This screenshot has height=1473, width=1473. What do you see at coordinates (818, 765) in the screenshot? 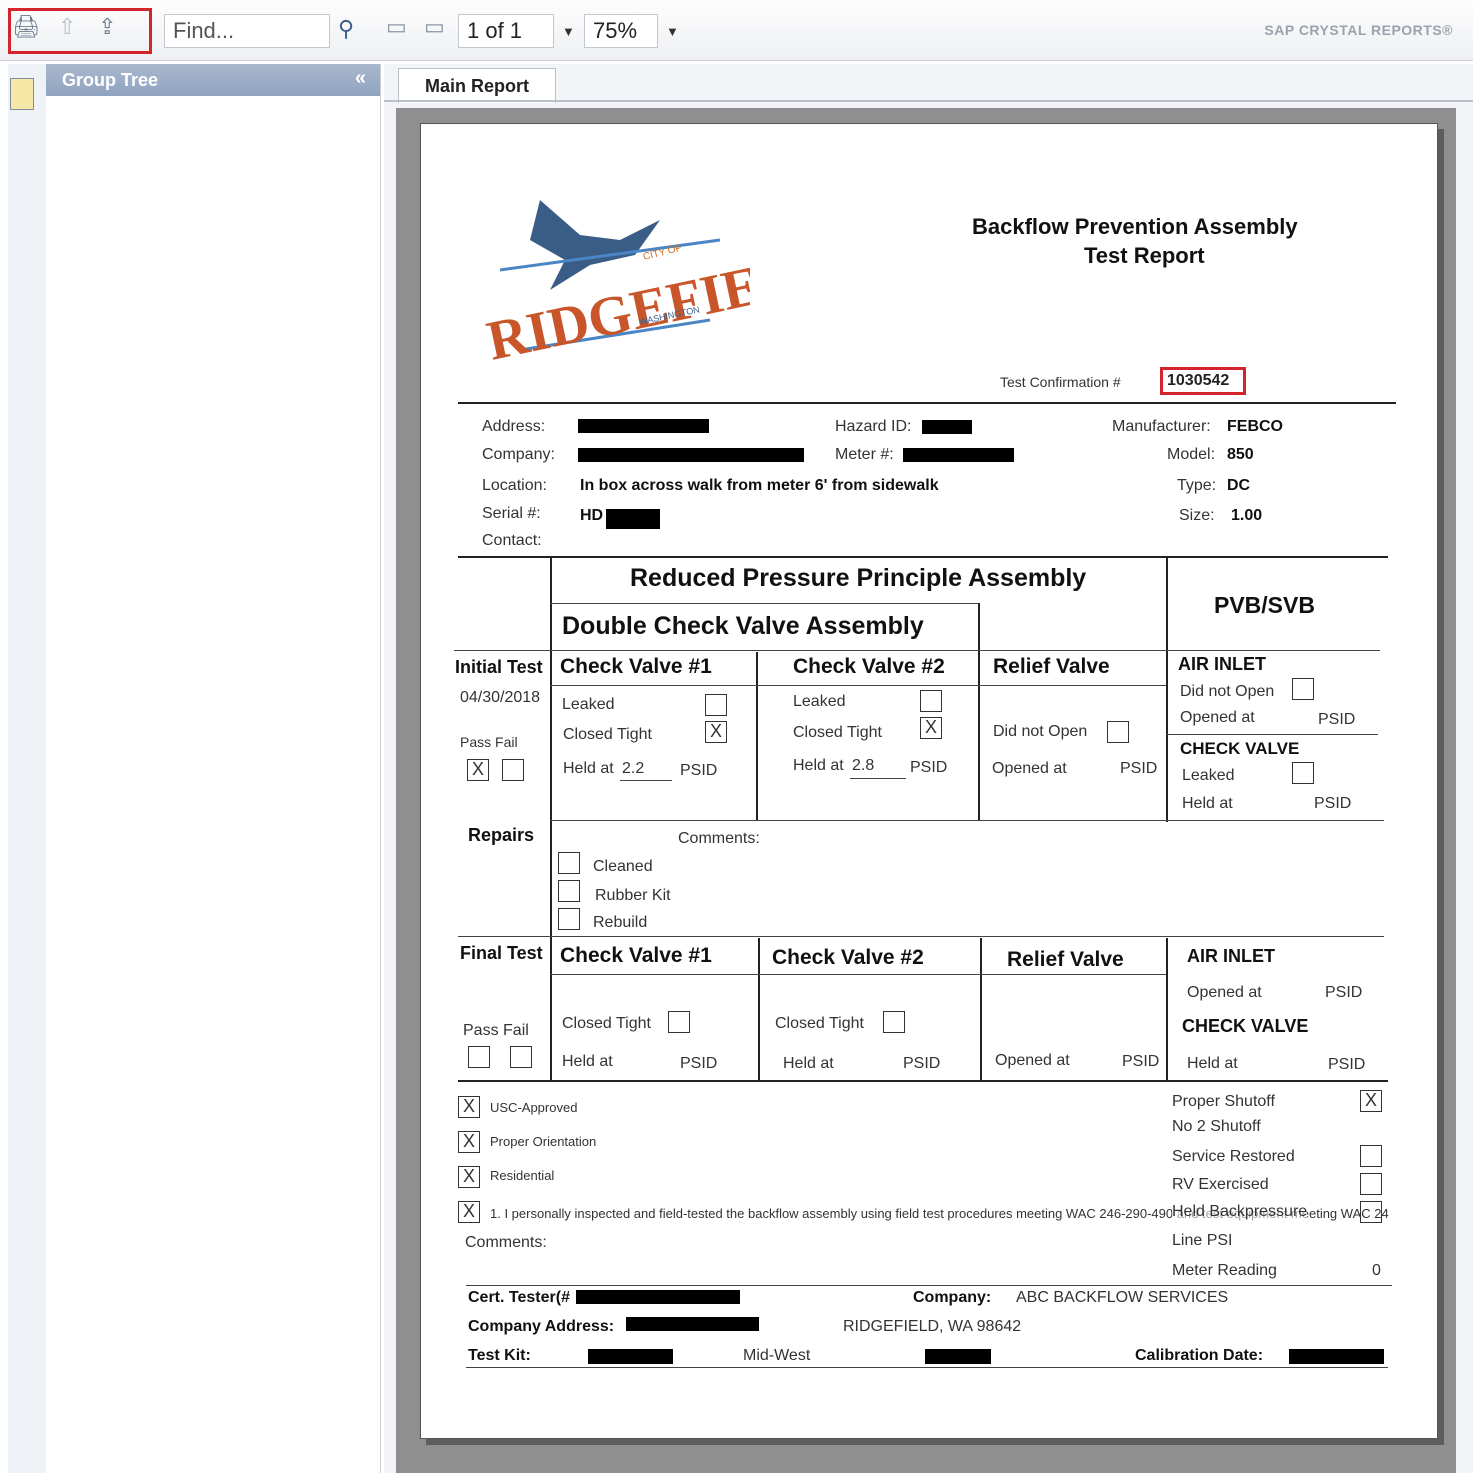
I see `cv2-held-label: Held at` at bounding box center [818, 765].